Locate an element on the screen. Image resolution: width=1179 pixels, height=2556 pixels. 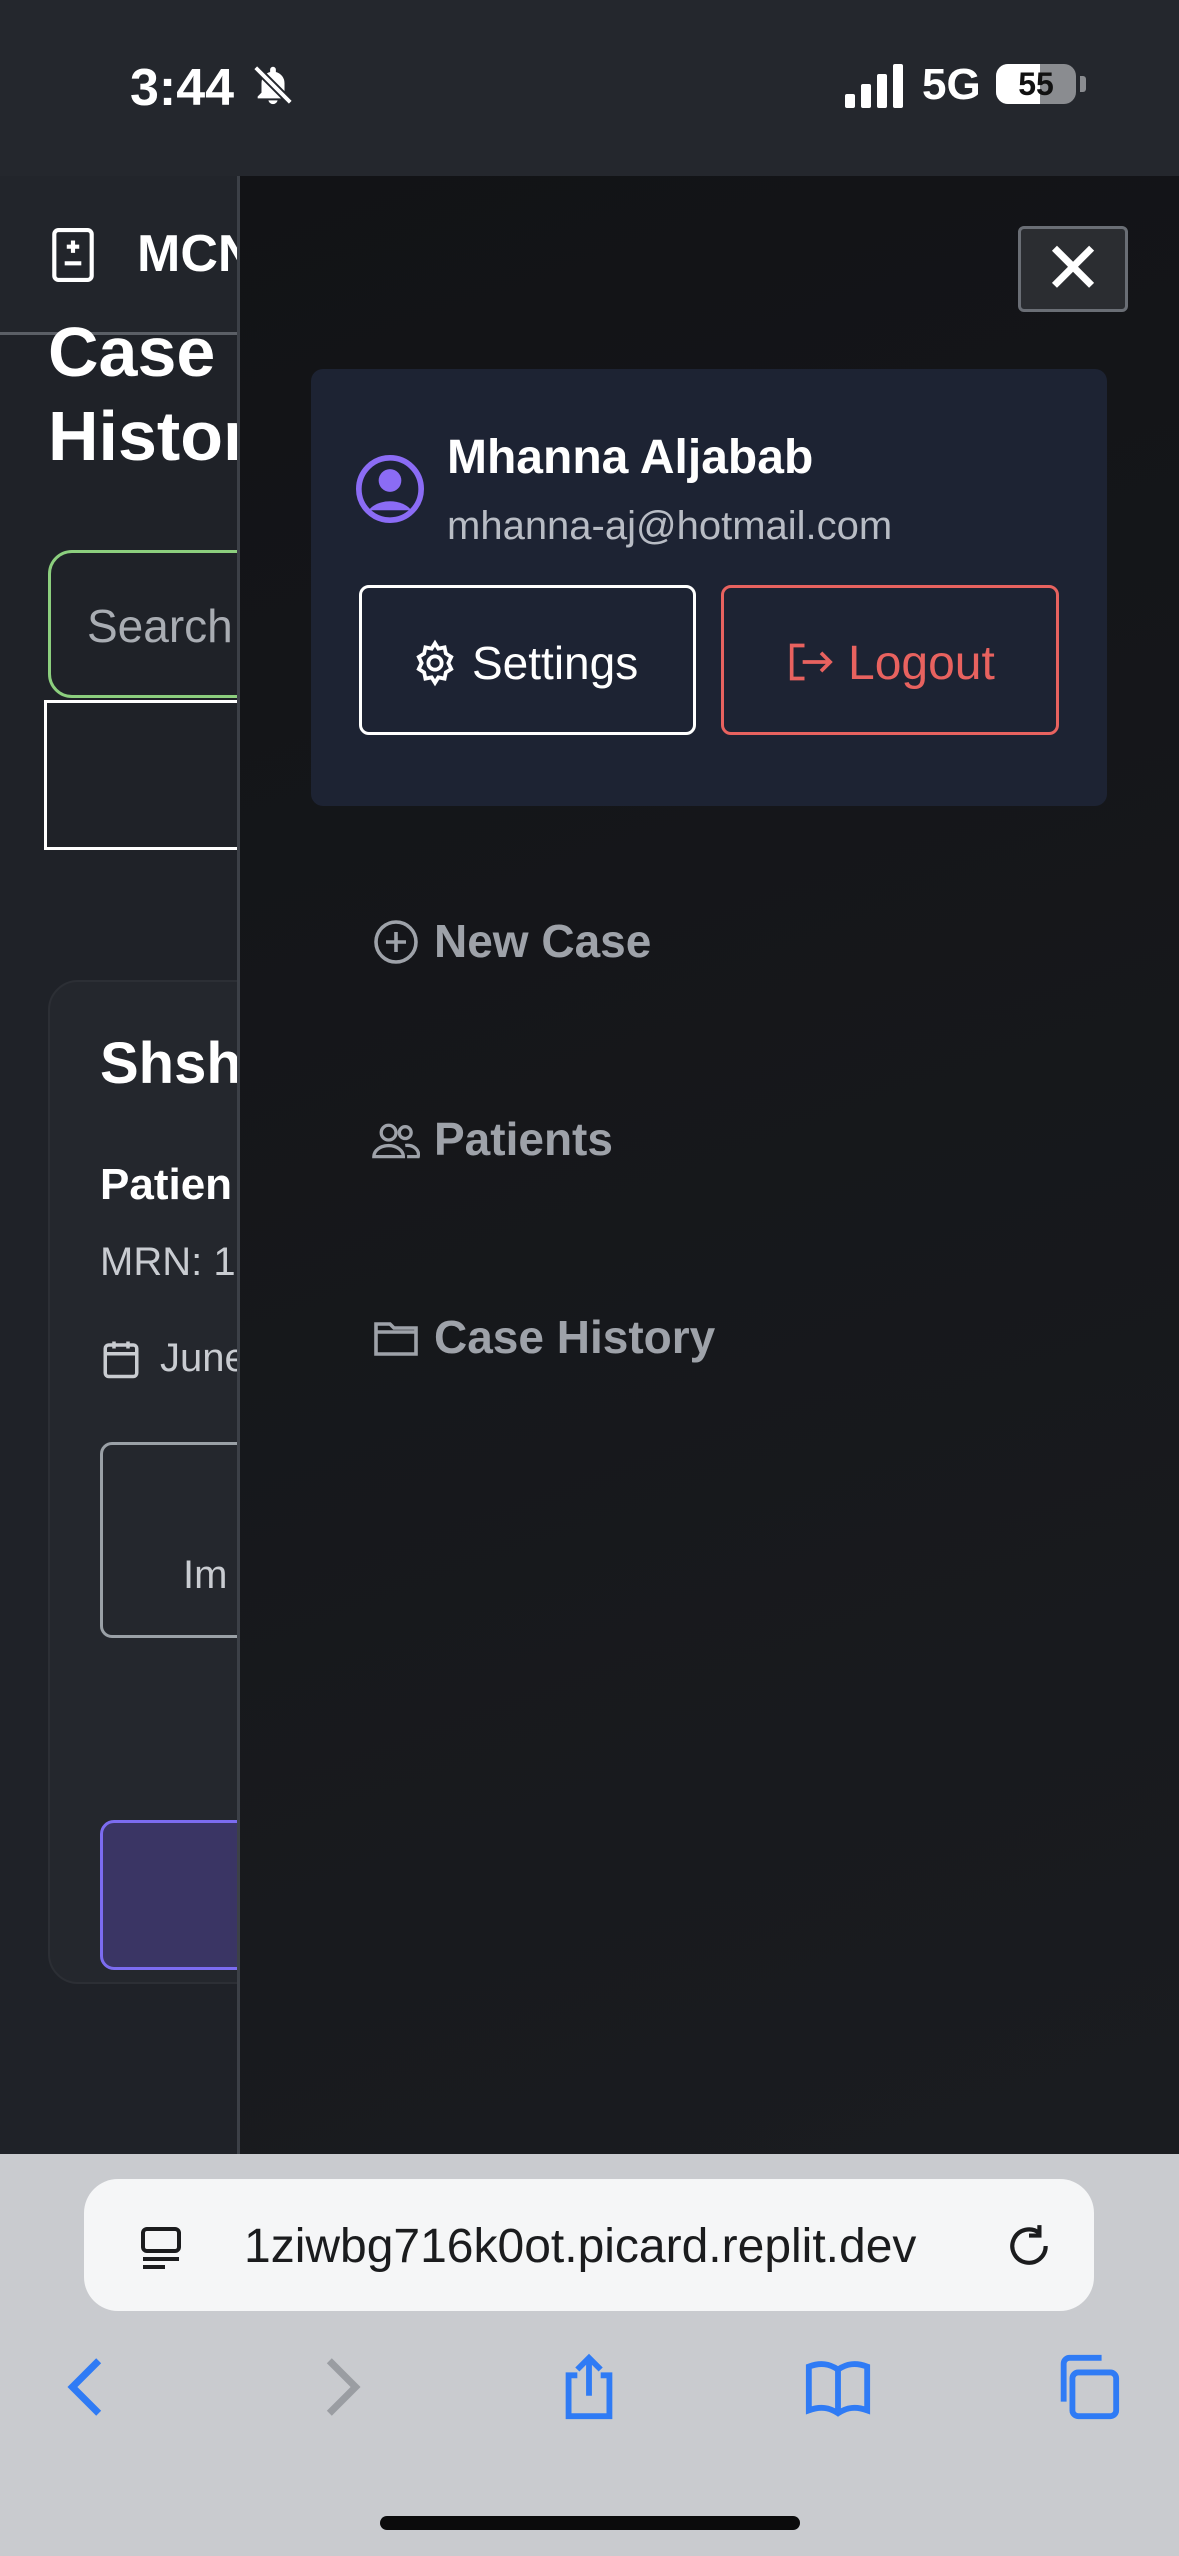
user-avatar-icon is located at coordinates (390, 489).